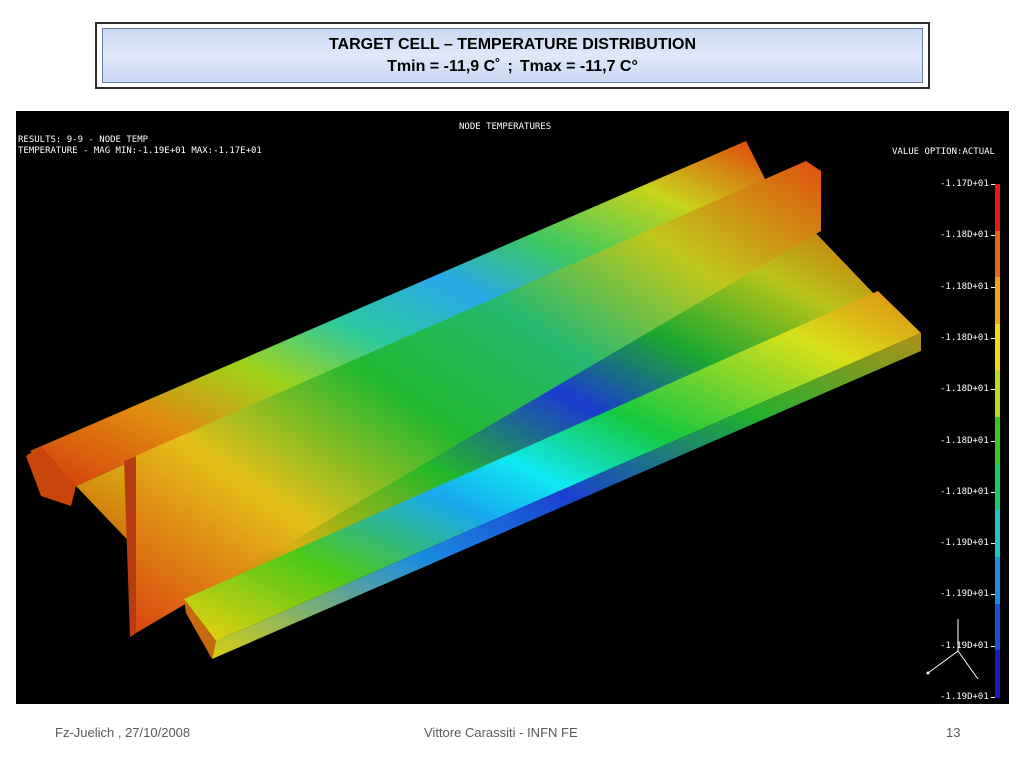  I want to click on footer-author: Vittore Carassiti - INFN FE, so click(501, 732).